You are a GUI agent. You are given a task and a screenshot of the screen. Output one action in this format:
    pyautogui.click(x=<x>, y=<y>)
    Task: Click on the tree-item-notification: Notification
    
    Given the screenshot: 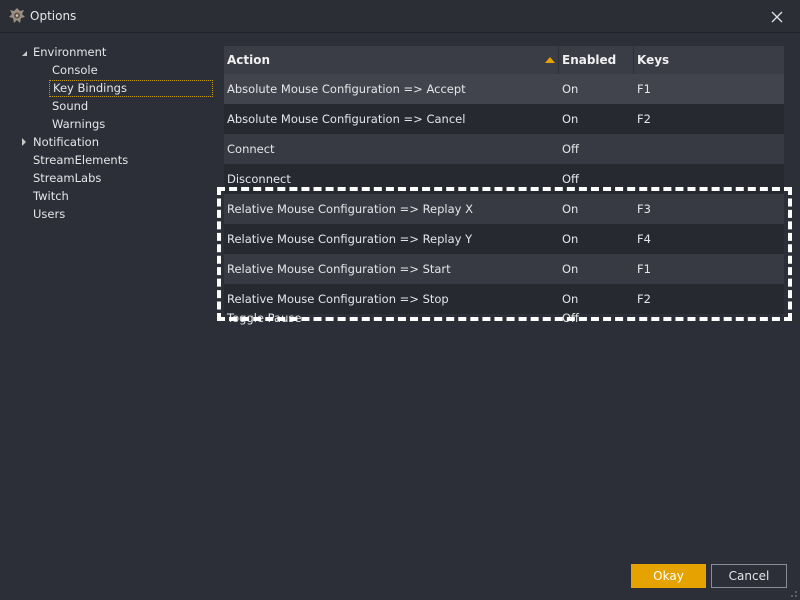 What is the action you would take?
    pyautogui.click(x=62, y=142)
    